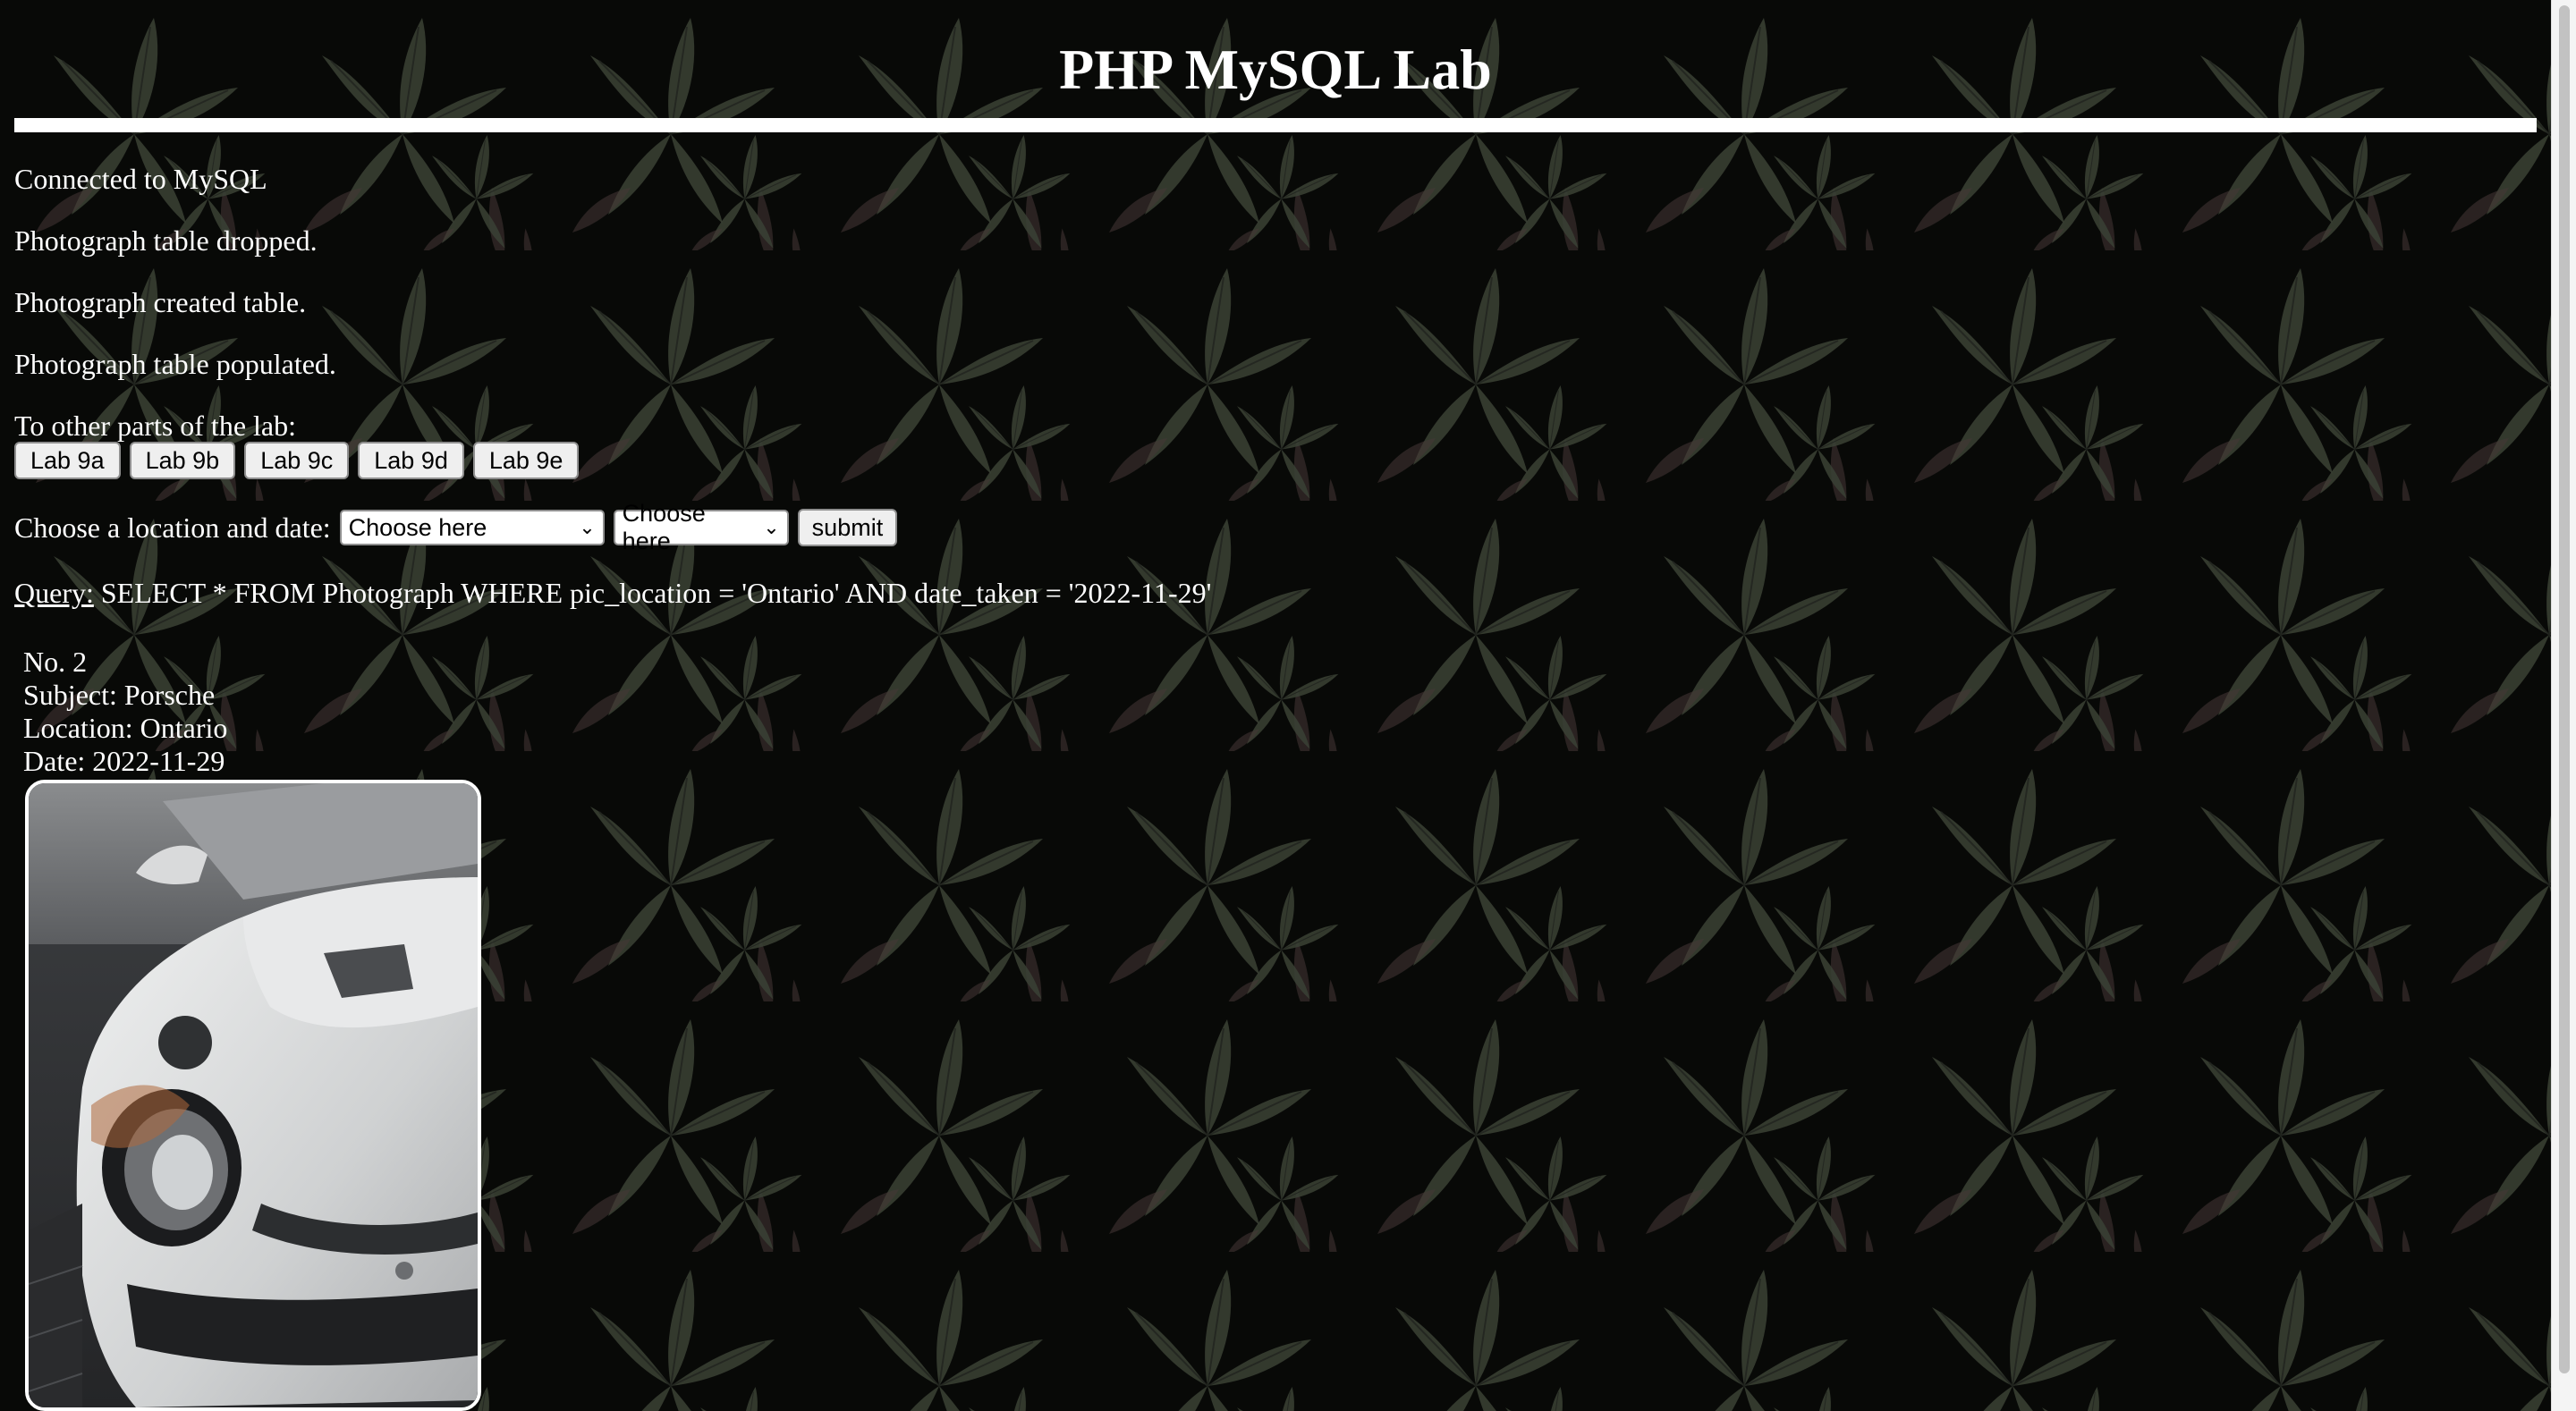  Describe the element at coordinates (166, 241) in the screenshot. I see `status-dropped: Photograph table dropped.` at that location.